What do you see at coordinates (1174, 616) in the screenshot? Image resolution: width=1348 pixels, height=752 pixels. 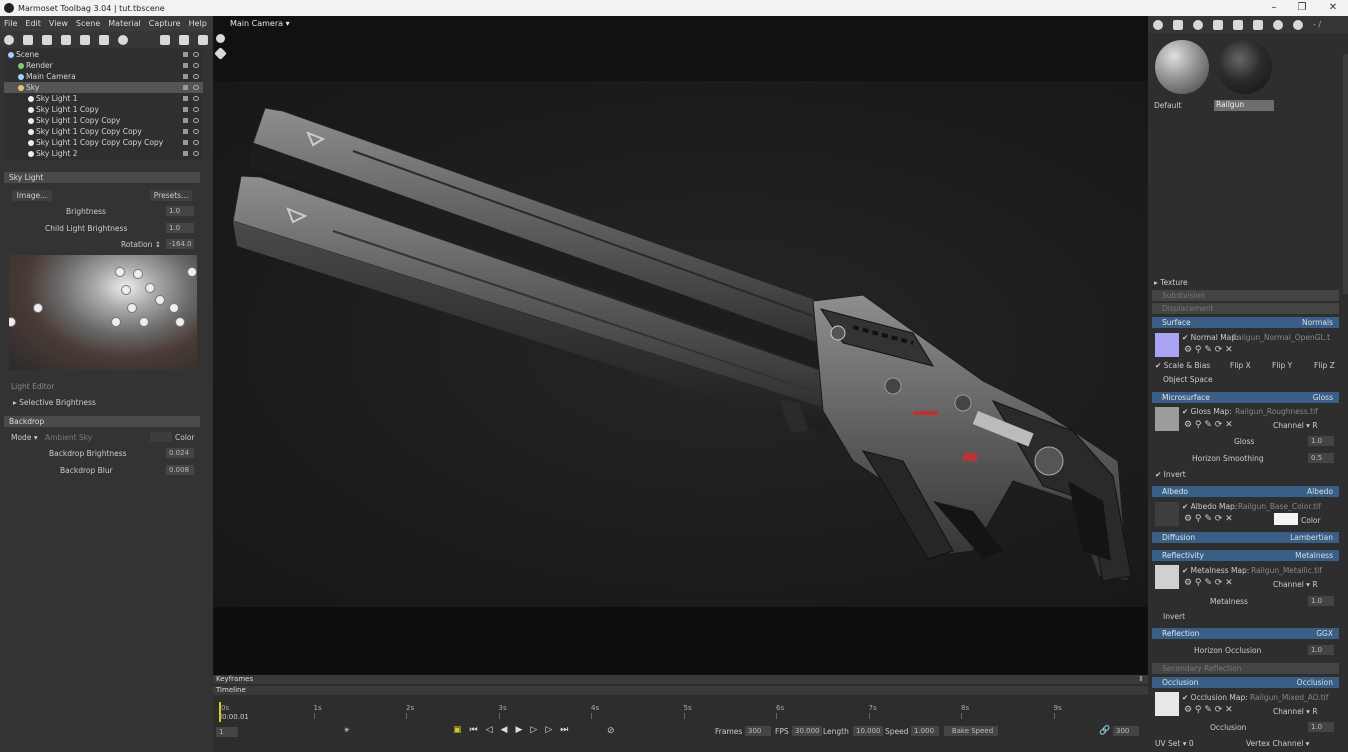 I see `invert-metalness-check: Invert` at bounding box center [1174, 616].